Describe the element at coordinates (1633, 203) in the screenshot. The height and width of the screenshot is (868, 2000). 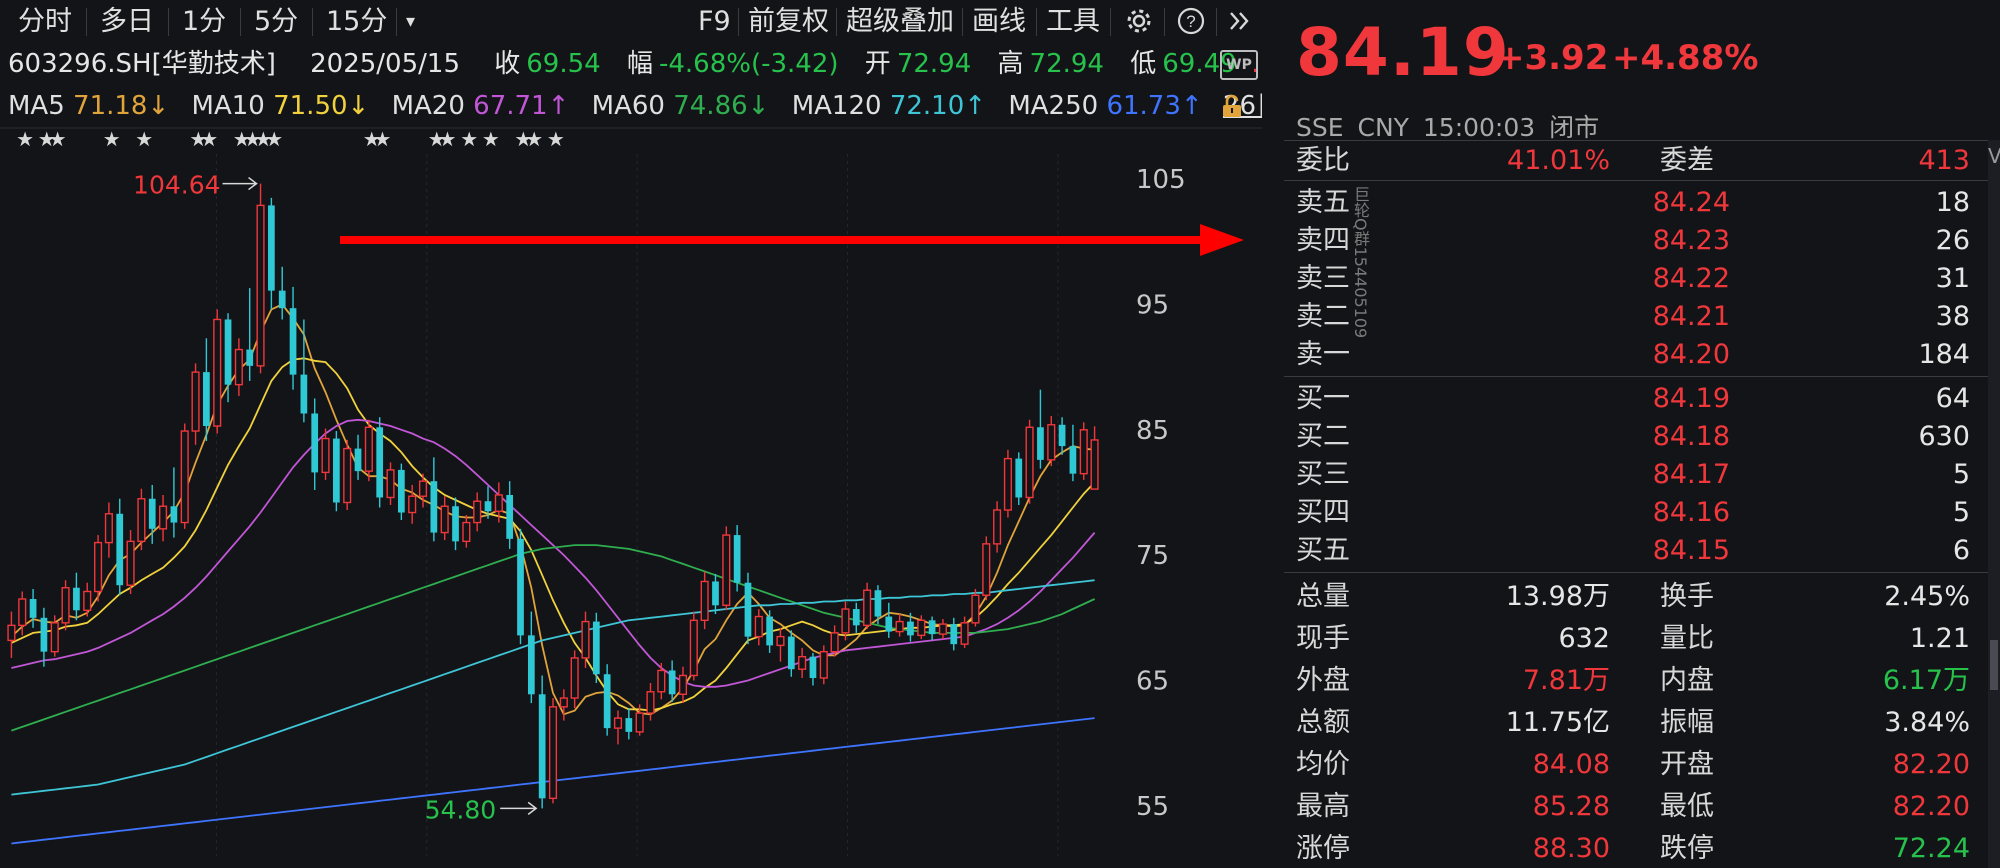
I see `ask-level-row: 卖五 84.24 18` at that location.